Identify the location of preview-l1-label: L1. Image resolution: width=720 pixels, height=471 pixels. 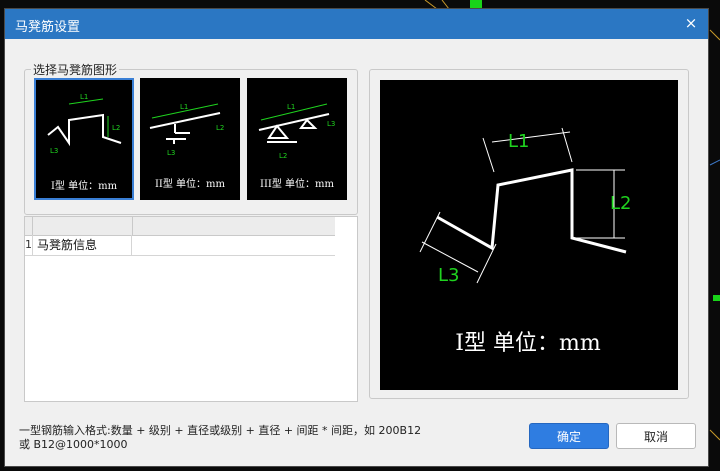
(518, 141).